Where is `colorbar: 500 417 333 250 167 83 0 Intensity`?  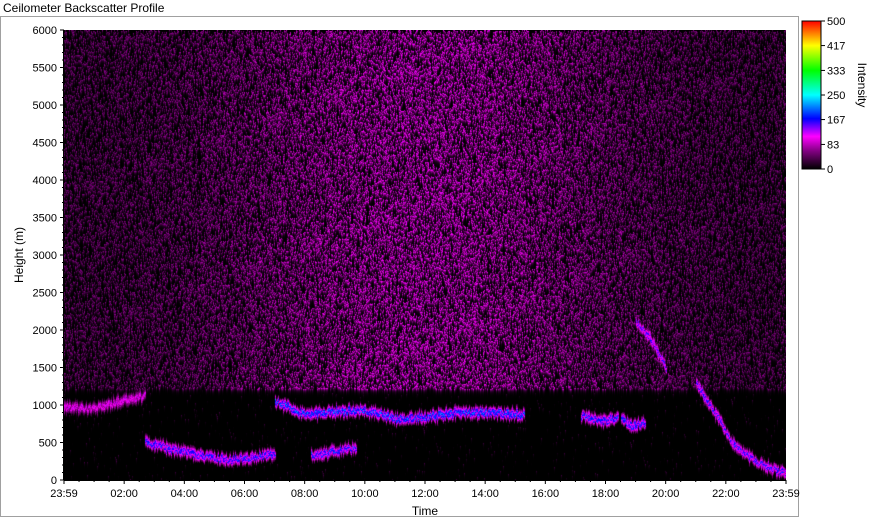
colorbar: 500 417 333 250 167 83 0 Intensity is located at coordinates (835, 96).